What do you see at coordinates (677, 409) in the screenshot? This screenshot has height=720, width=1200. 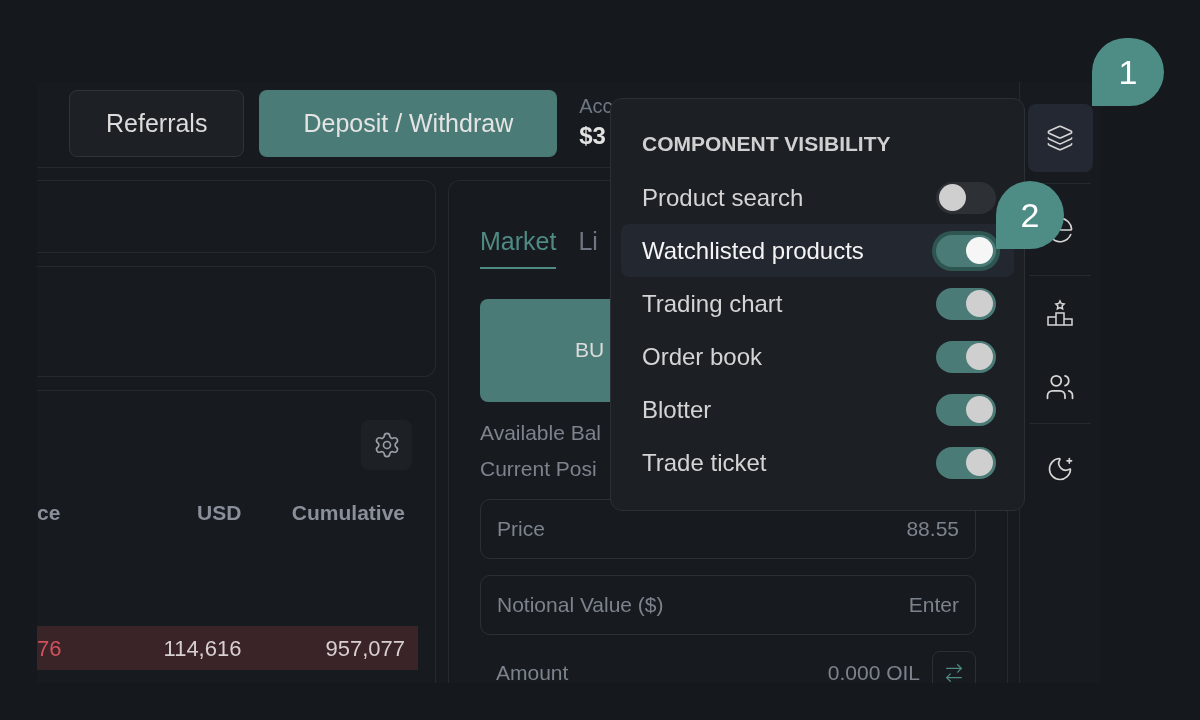 I see `menu-item-label: Blotter` at bounding box center [677, 409].